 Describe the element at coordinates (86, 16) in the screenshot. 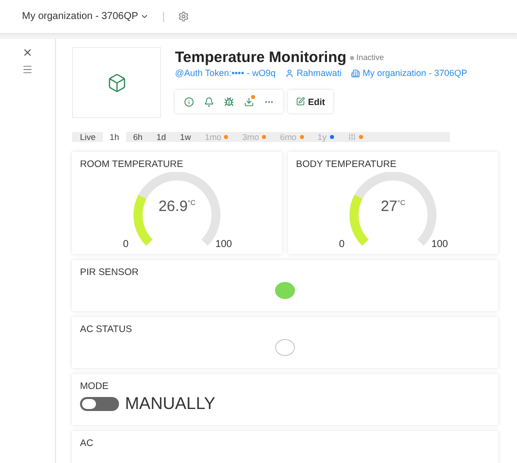

I see `organization-dropdown: My organization - 3706QP` at that location.